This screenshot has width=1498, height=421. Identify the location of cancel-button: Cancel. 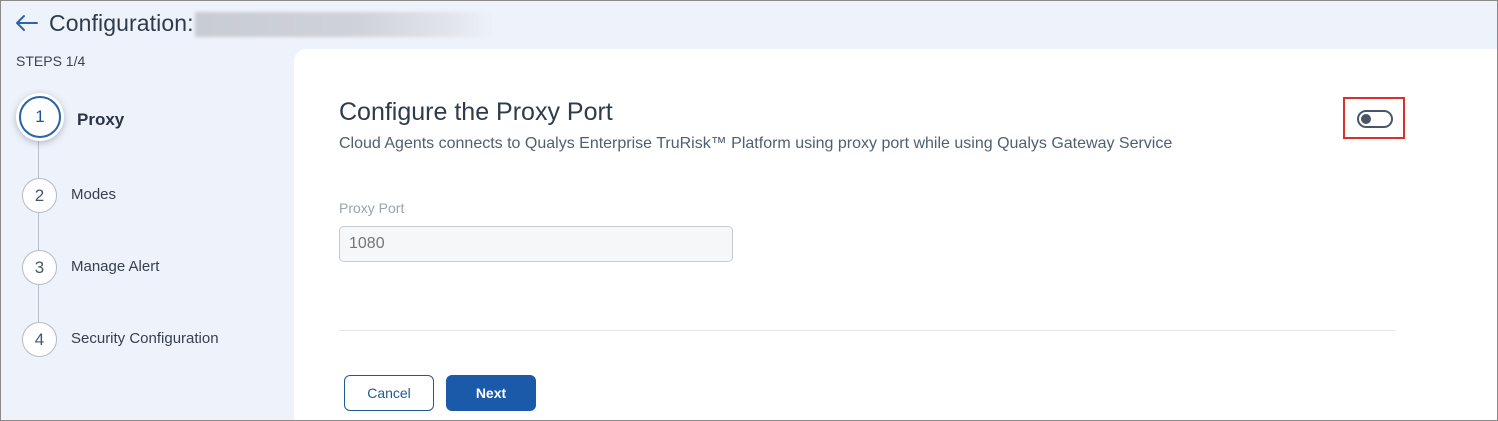
(389, 393).